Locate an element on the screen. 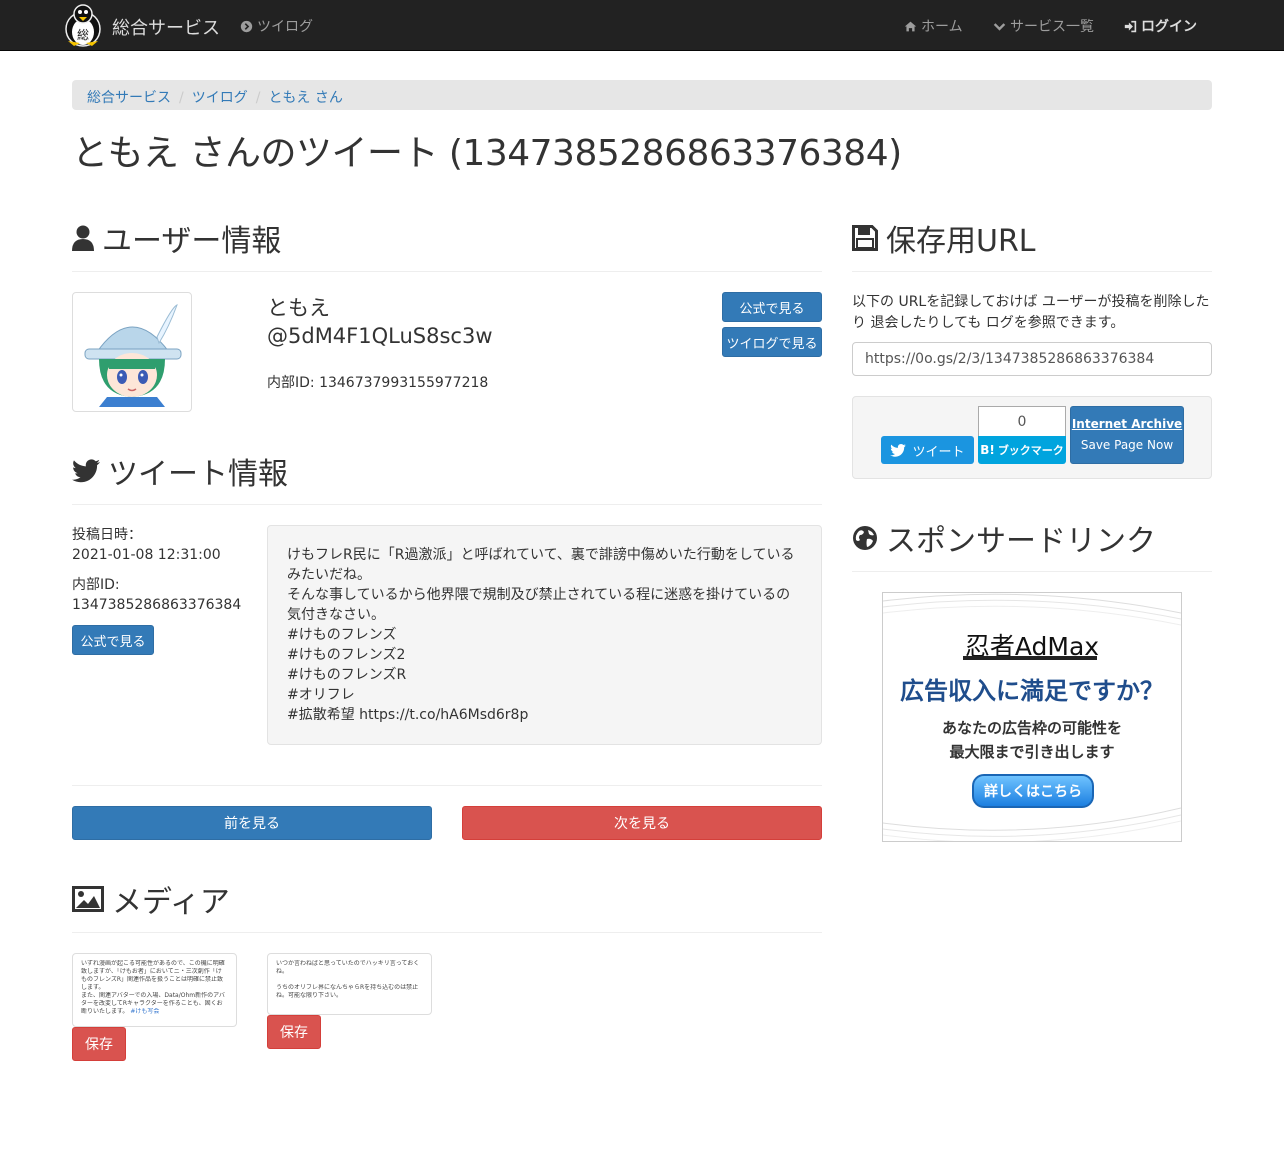 The height and width of the screenshot is (1151, 1284). ad-brand-underline is located at coordinates (1030, 658).